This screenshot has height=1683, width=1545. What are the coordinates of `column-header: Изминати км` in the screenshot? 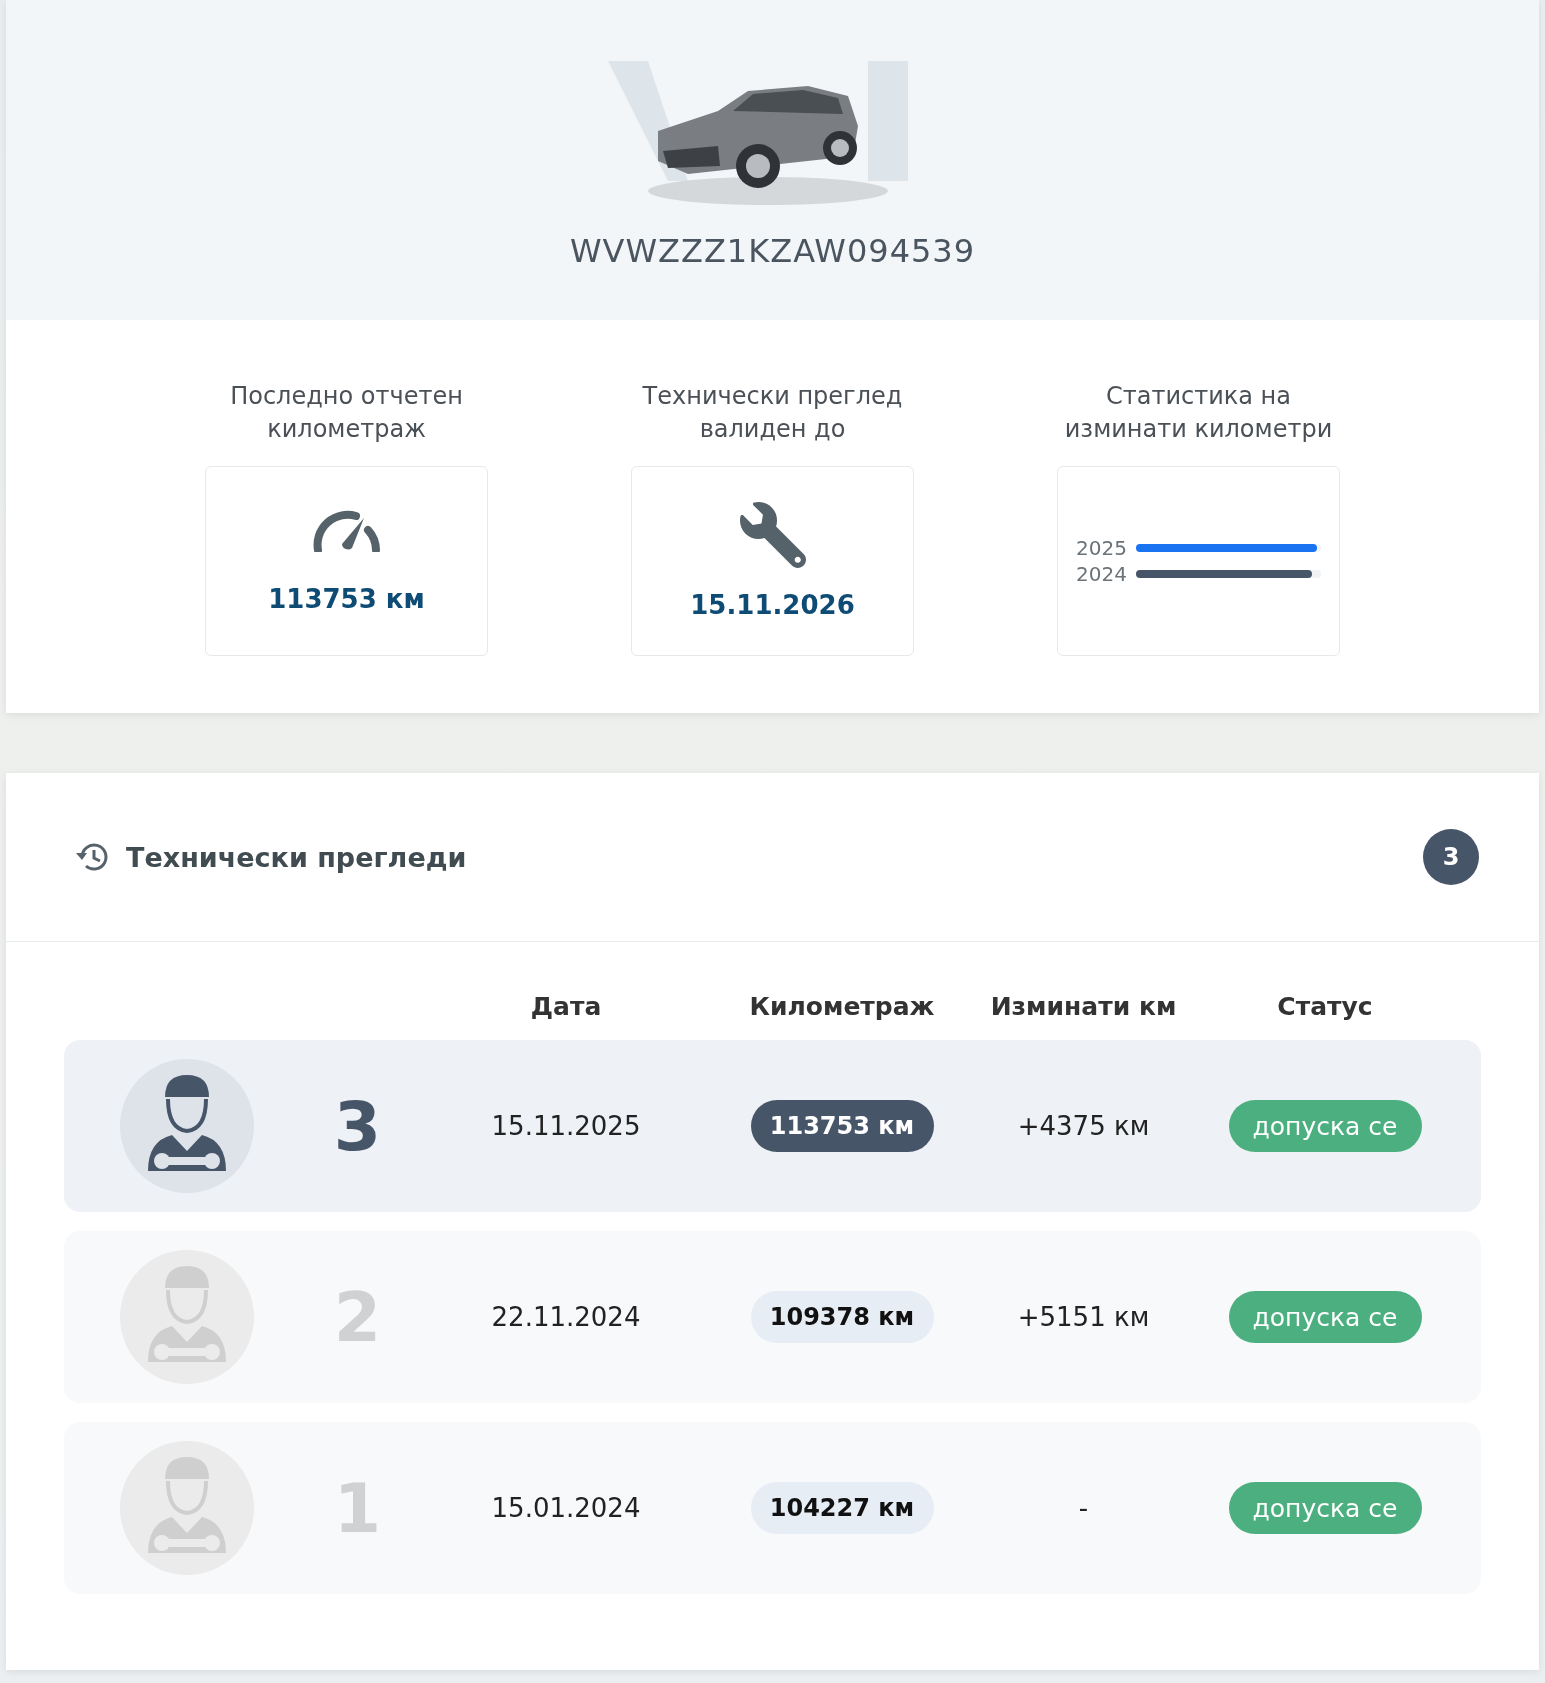 It's located at (1083, 1006).